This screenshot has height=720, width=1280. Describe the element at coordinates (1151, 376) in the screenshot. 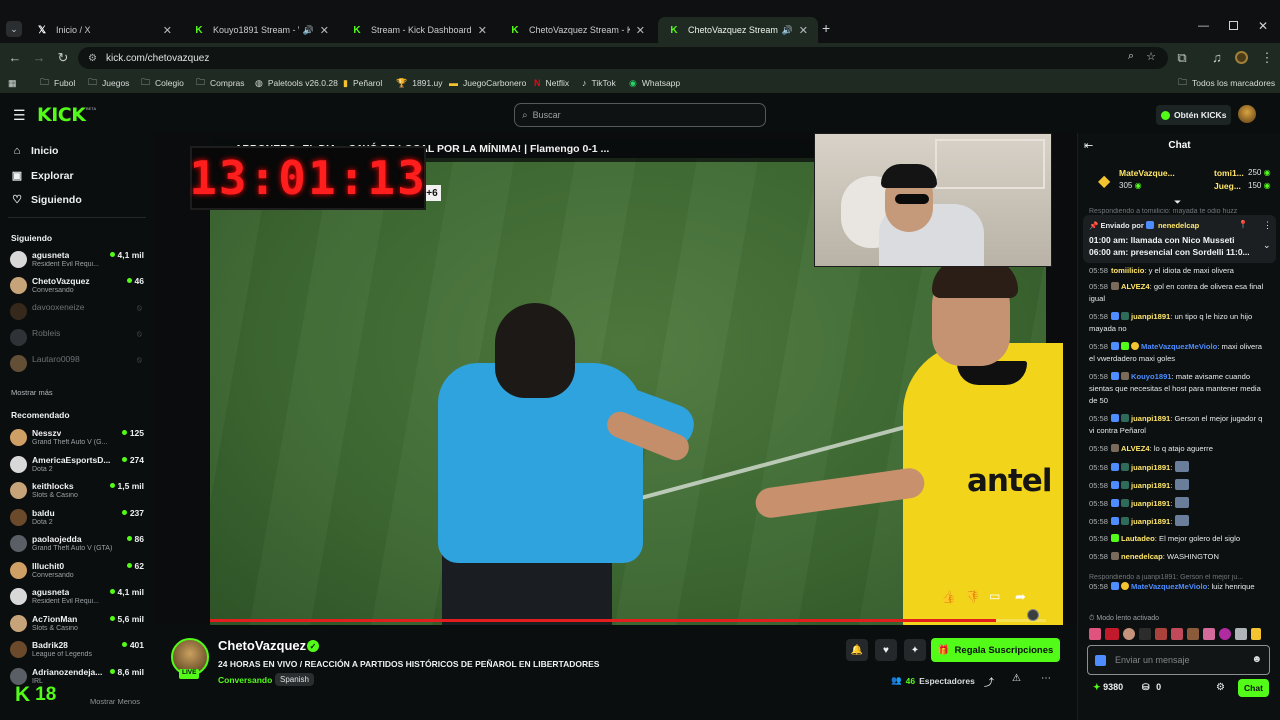

I see `chat-username: Kouyo1891` at that location.